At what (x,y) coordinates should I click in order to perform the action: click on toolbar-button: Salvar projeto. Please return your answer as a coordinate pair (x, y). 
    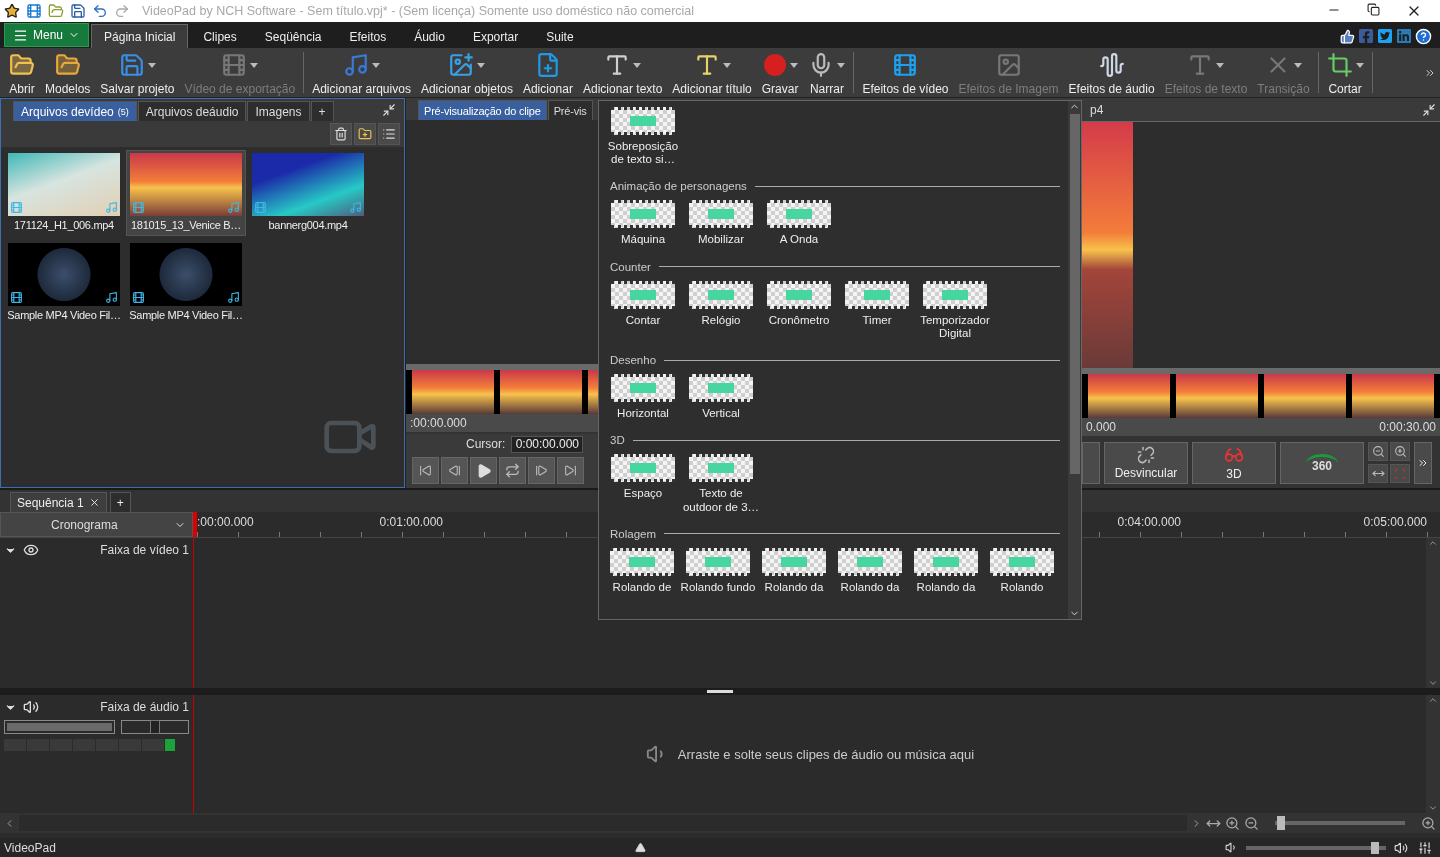
    Looking at the image, I should click on (137, 72).